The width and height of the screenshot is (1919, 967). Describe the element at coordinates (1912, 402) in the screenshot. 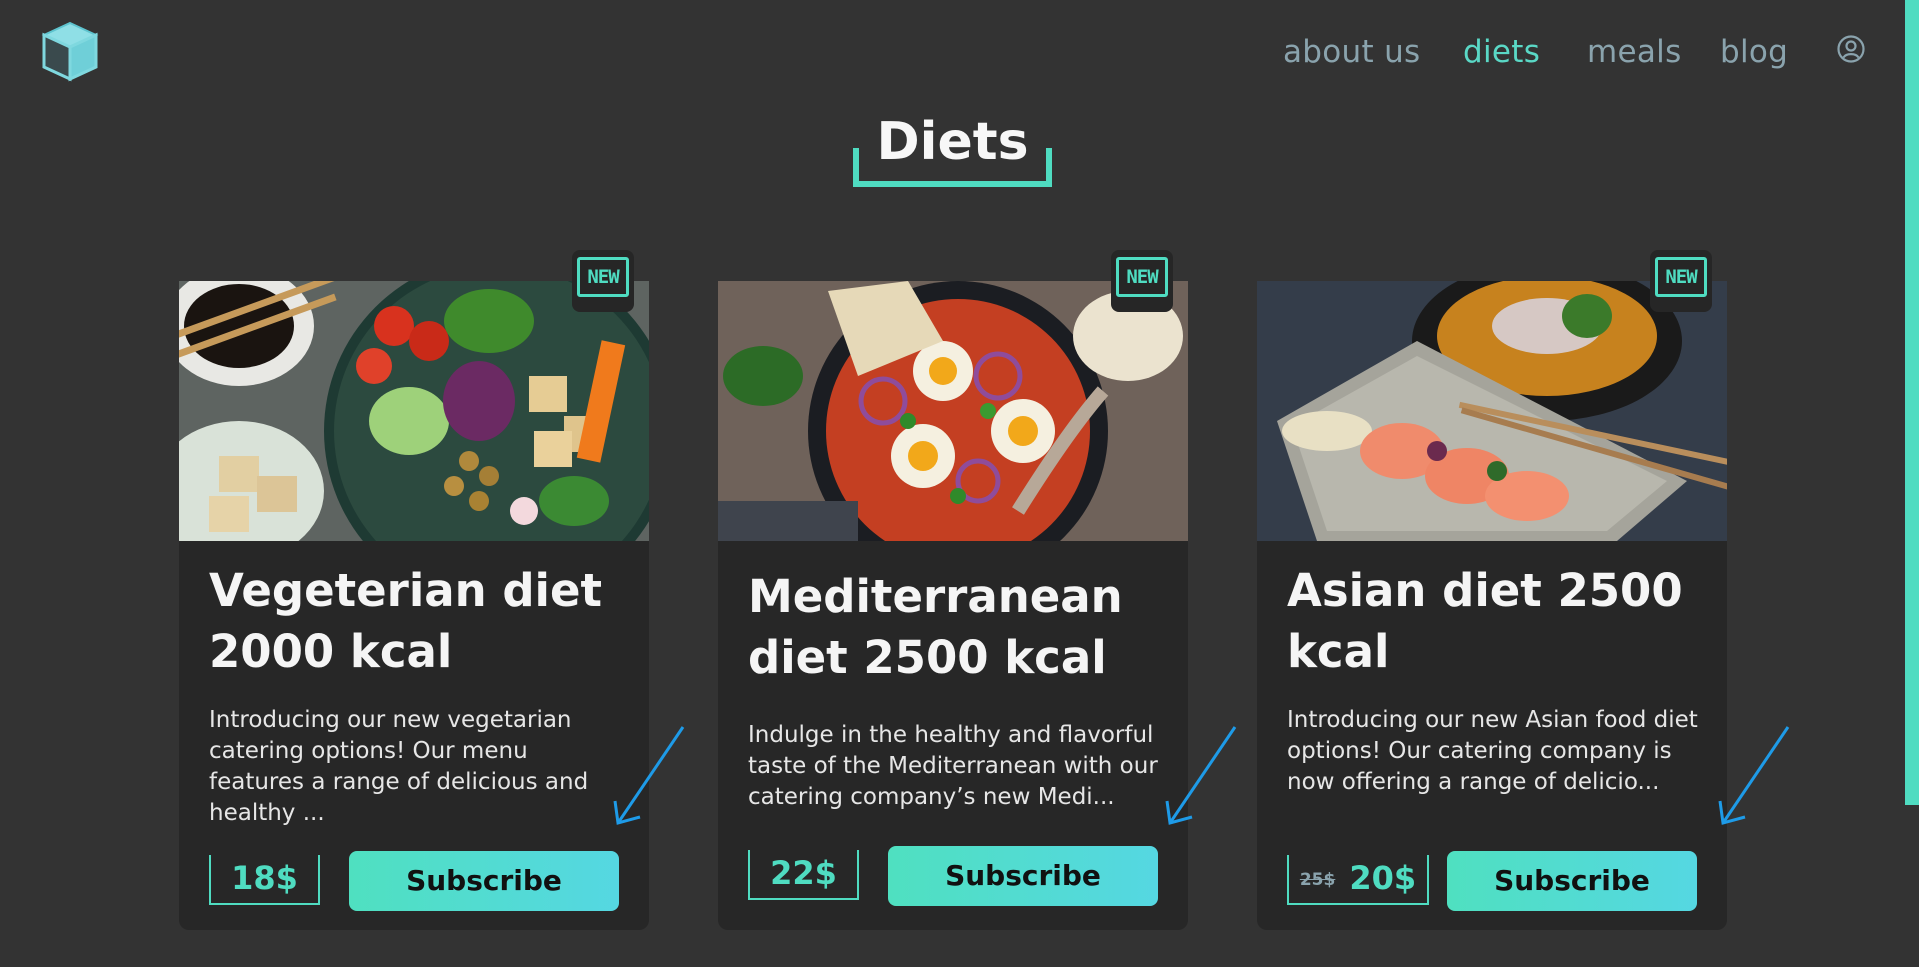

I see `scrollbar-thumb` at that location.